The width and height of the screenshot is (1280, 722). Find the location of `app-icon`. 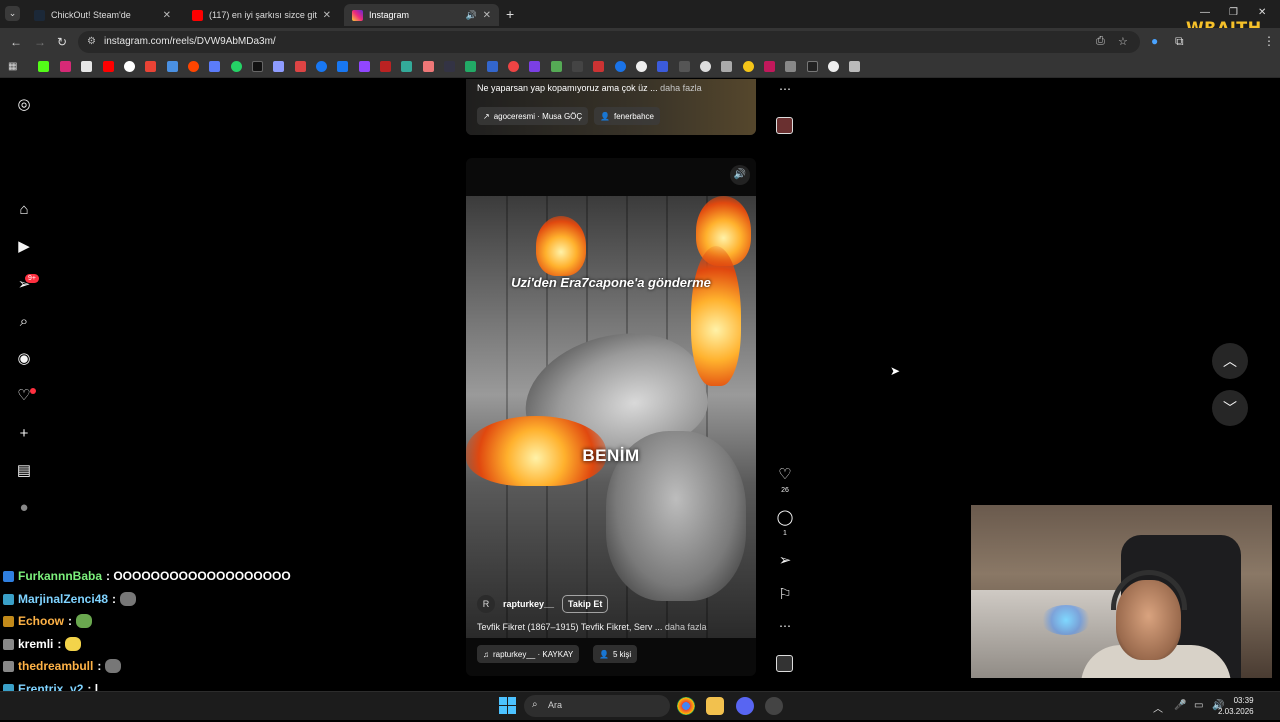

app-icon is located at coordinates (774, 706).